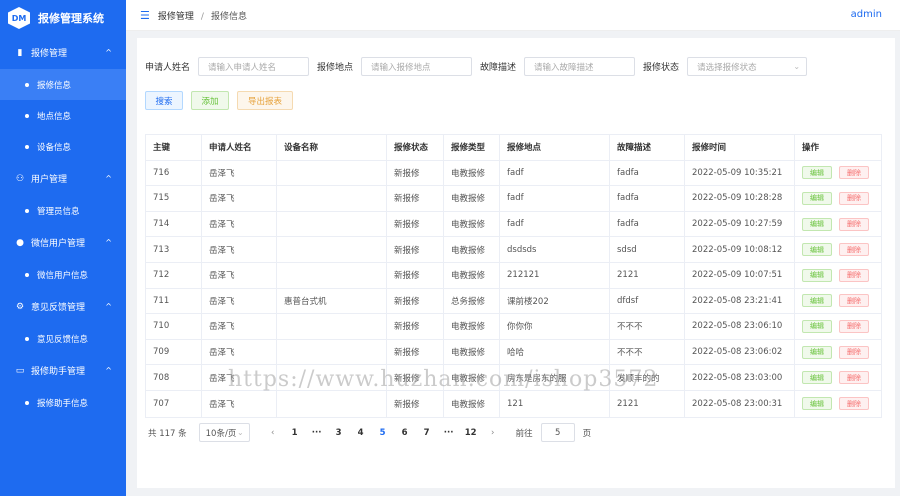 The width and height of the screenshot is (900, 496). Describe the element at coordinates (580, 66) in the screenshot. I see `fault-input: 请输入故障描述` at that location.